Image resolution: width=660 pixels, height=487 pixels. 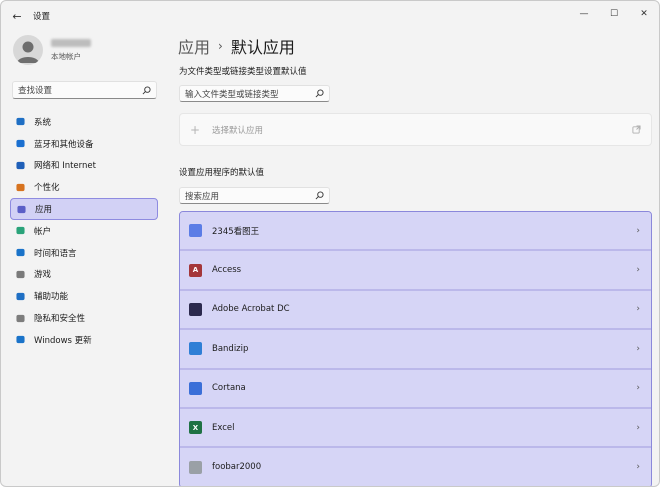 I want to click on apps-section-title: 设置应用程序的默认值, so click(x=222, y=173).